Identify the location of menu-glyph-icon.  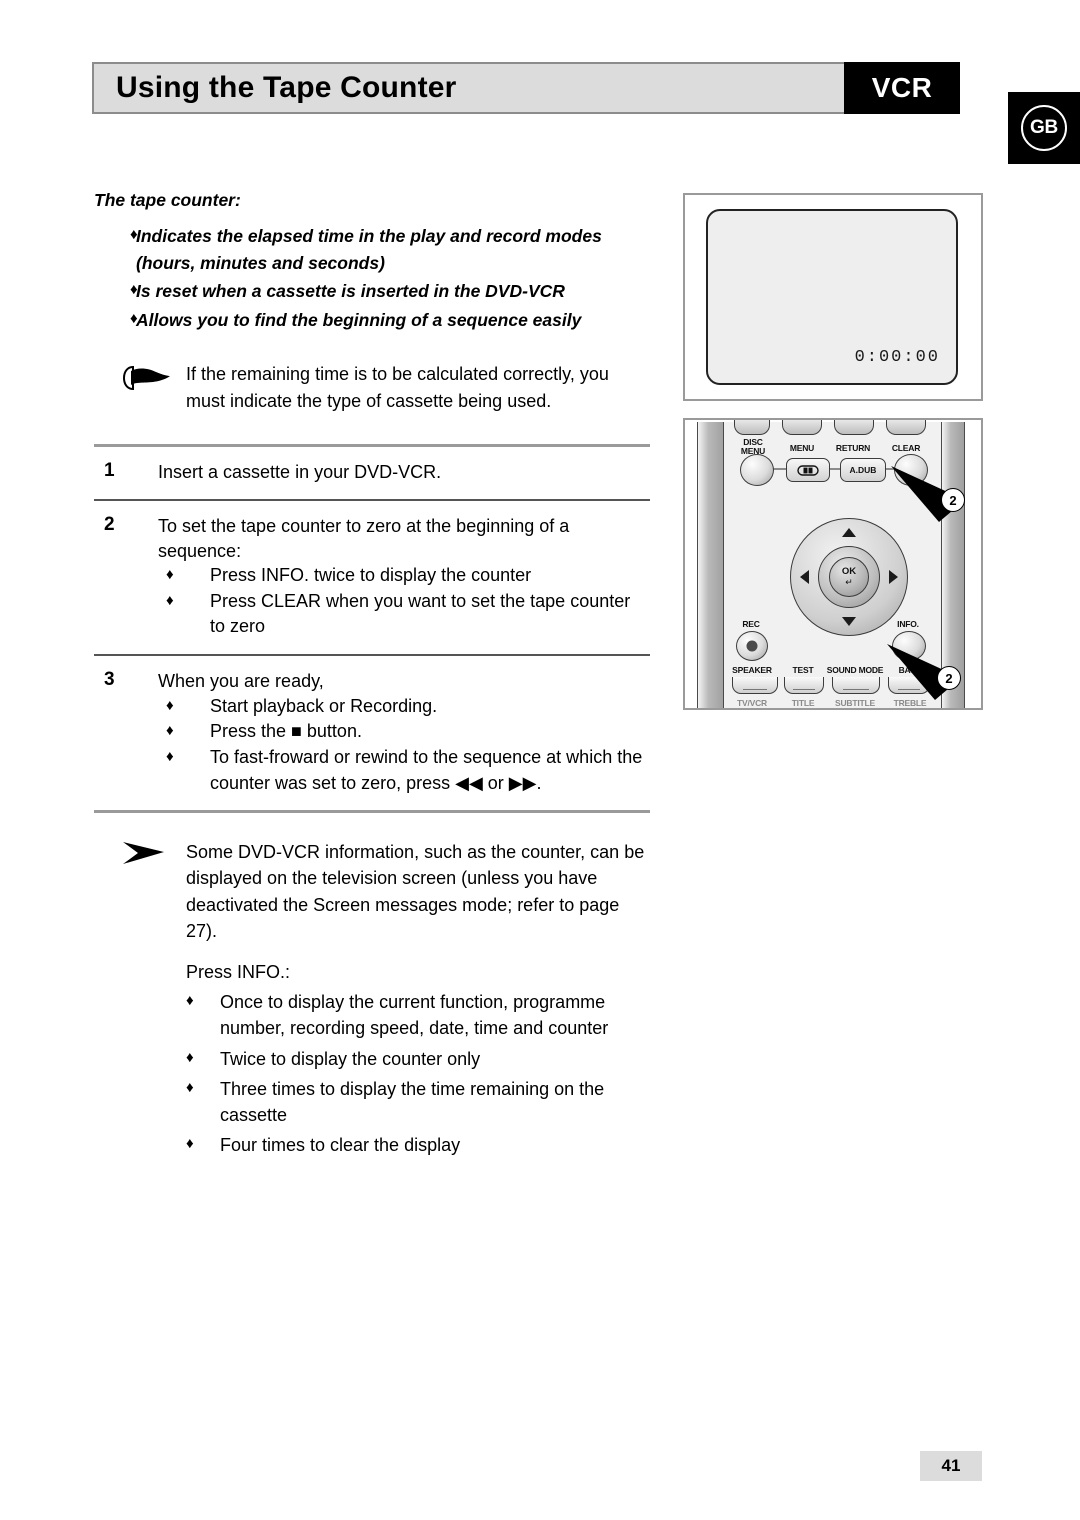
(808, 470).